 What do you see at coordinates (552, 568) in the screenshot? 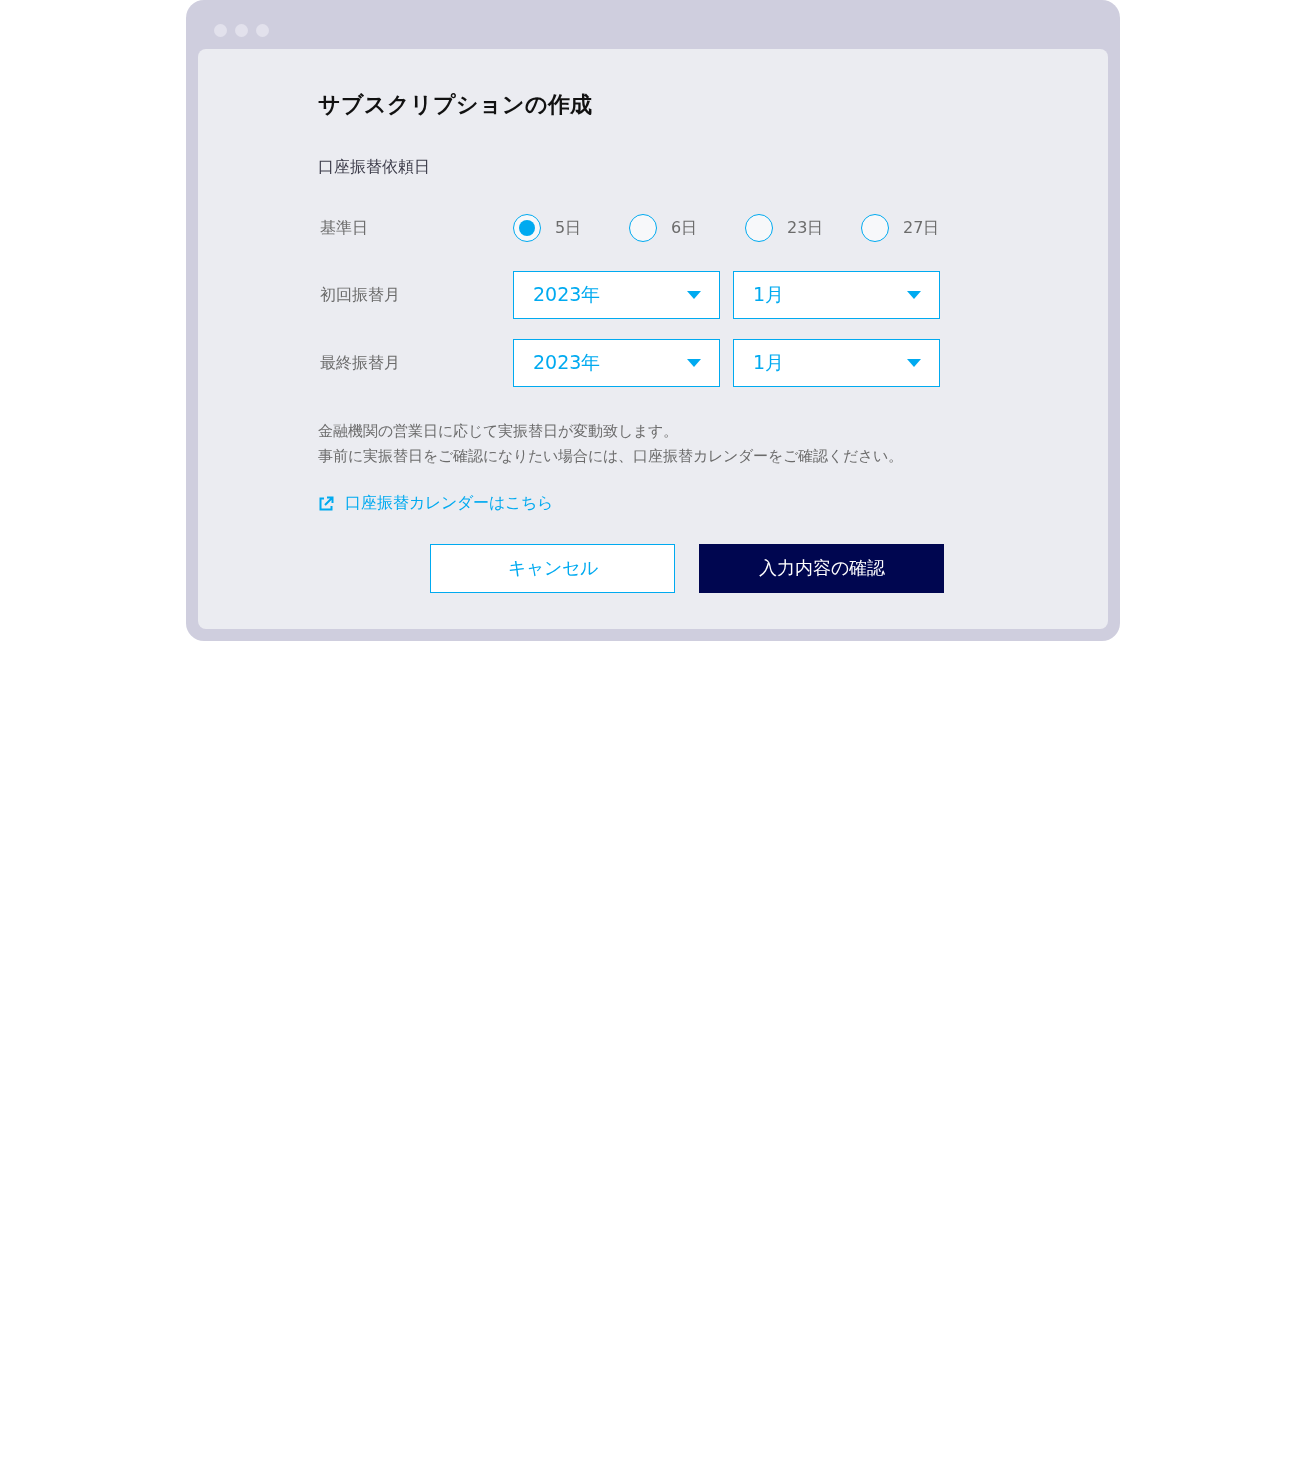
I see `cancel-button: キャンセル` at bounding box center [552, 568].